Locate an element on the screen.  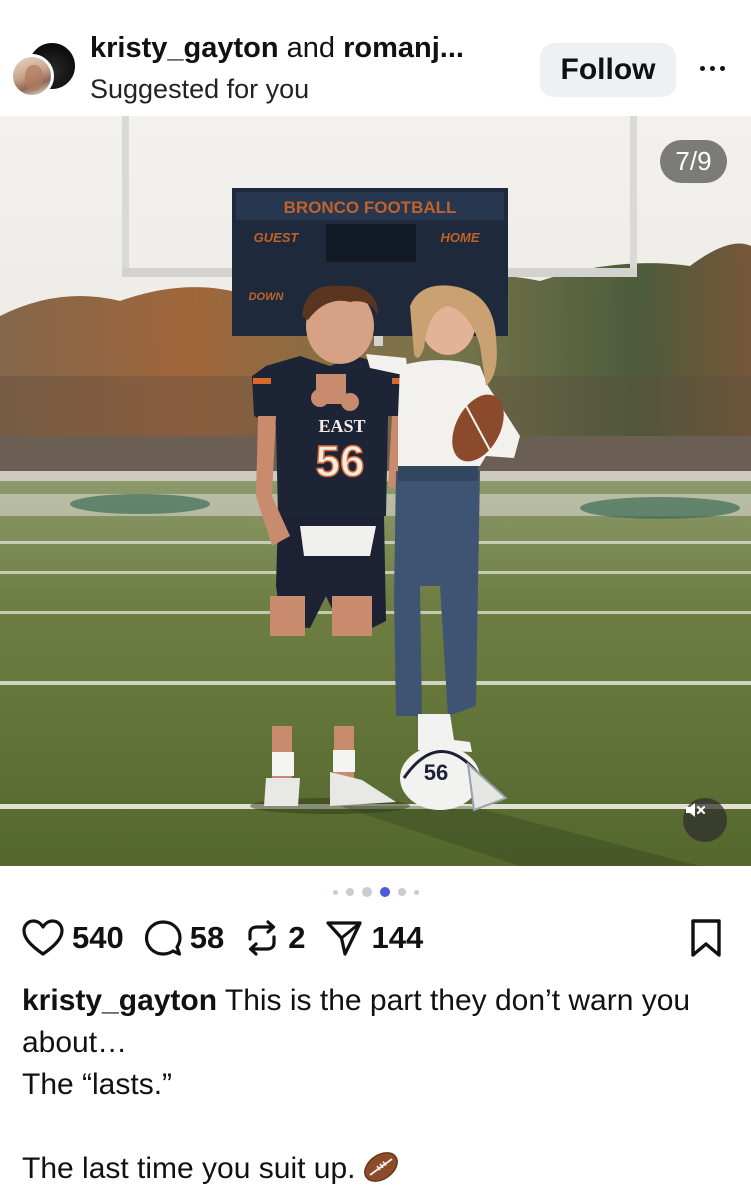
caption-last-line: The last time you suit up. is located at coordinates (378, 1169).